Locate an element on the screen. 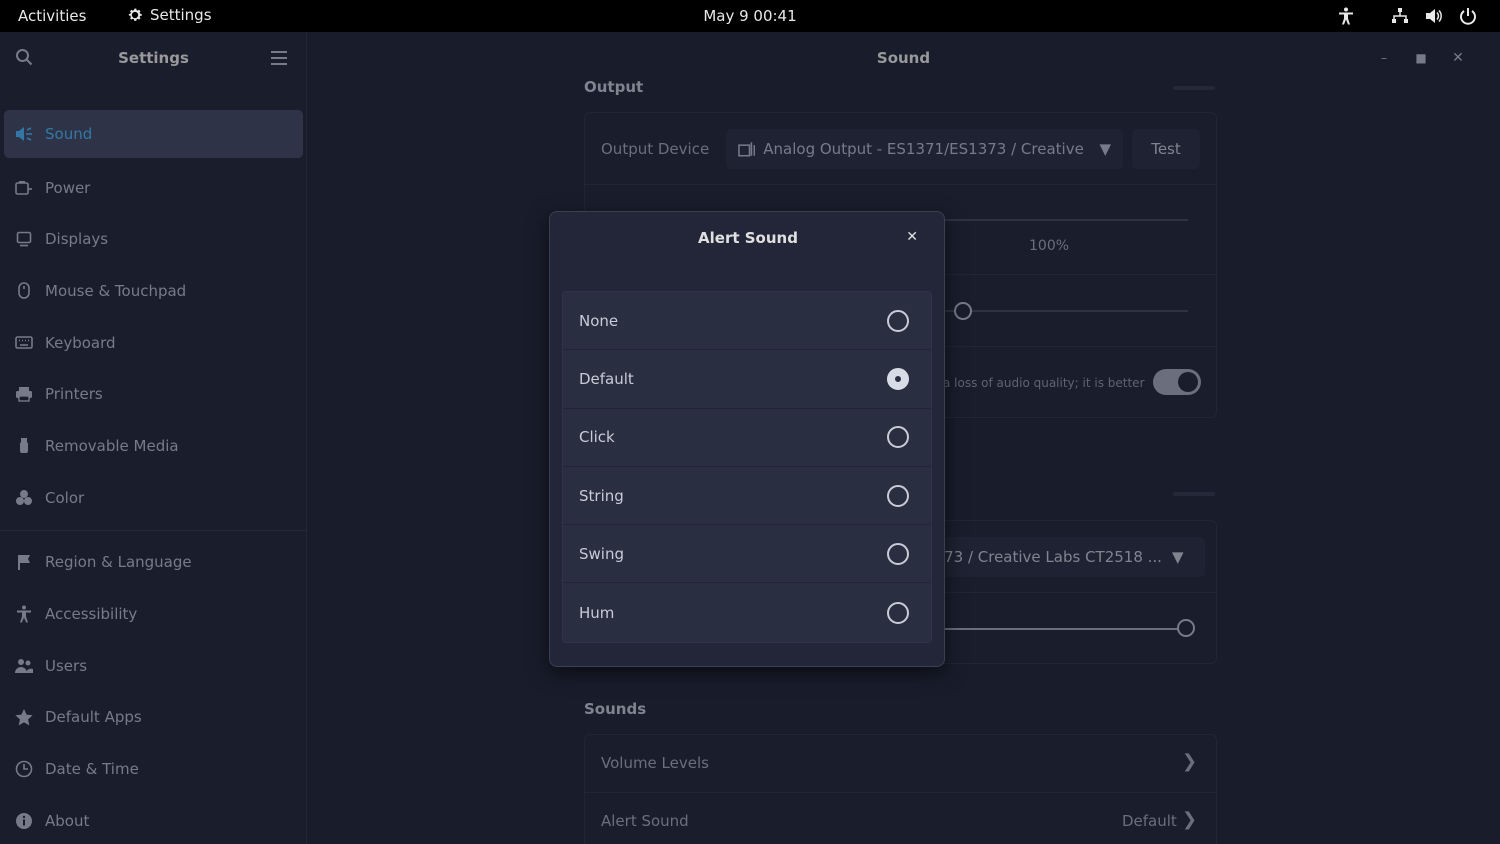 The height and width of the screenshot is (844, 1500). sidebar-item-default-apps: Default Apps is located at coordinates (153, 718).